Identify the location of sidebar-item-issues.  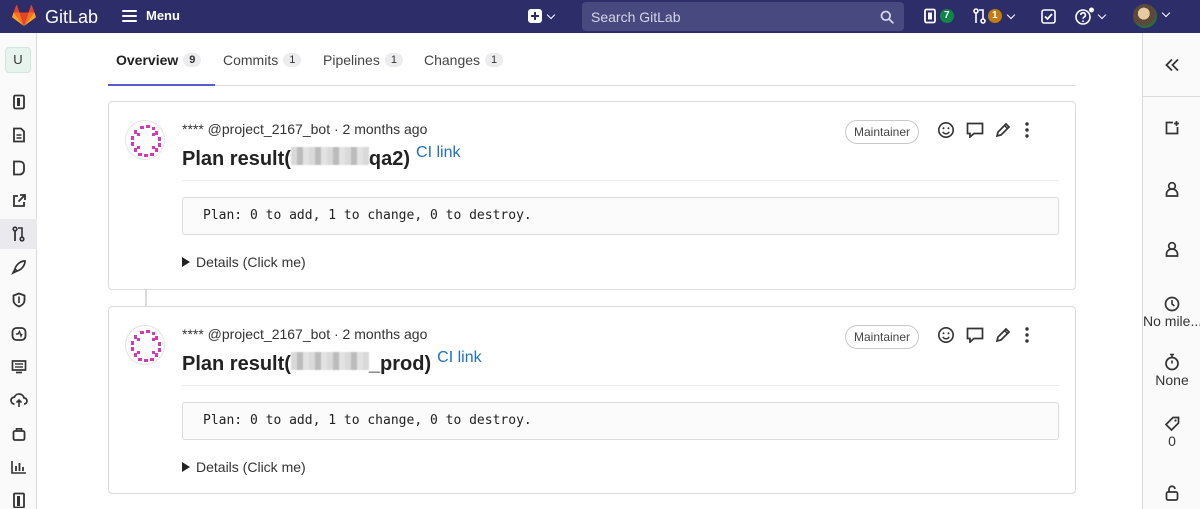
(18, 168).